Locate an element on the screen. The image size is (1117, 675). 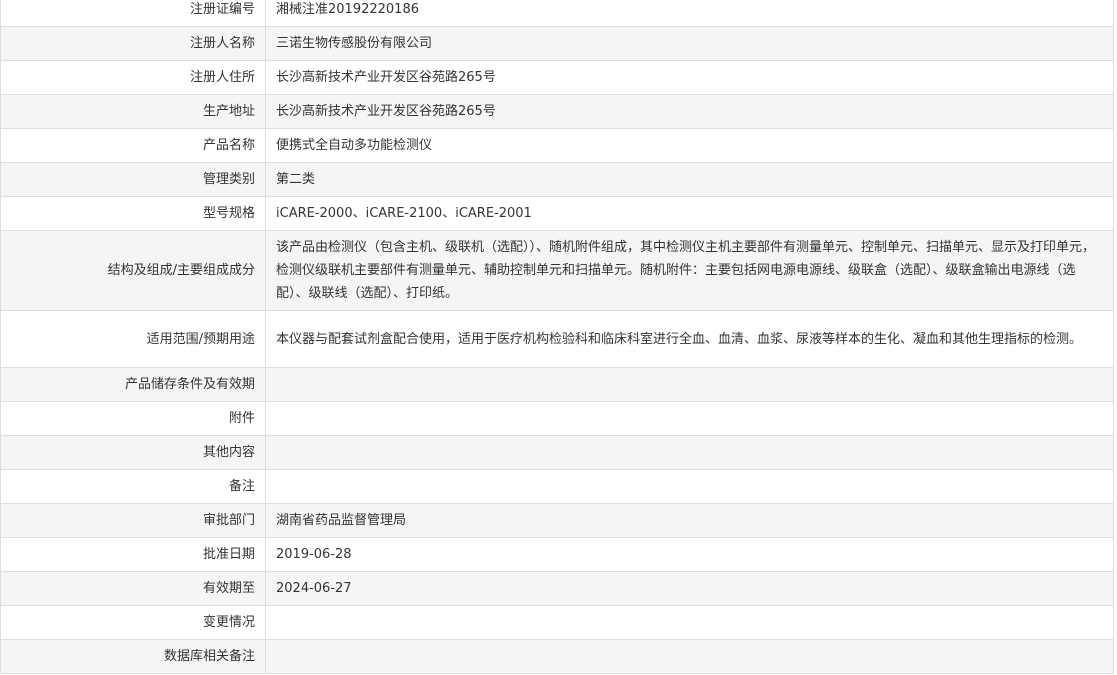
row-management-category: 管理类别 第二类 is located at coordinates (557, 179).